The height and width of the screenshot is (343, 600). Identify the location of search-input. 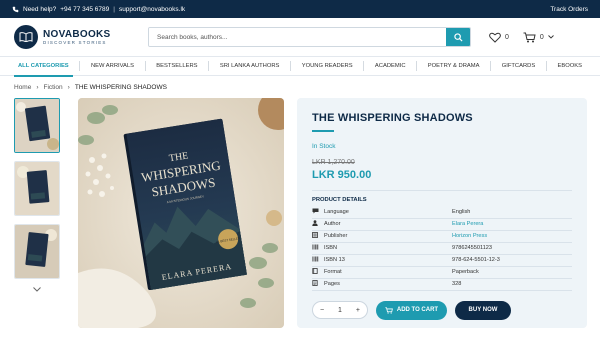
(297, 37).